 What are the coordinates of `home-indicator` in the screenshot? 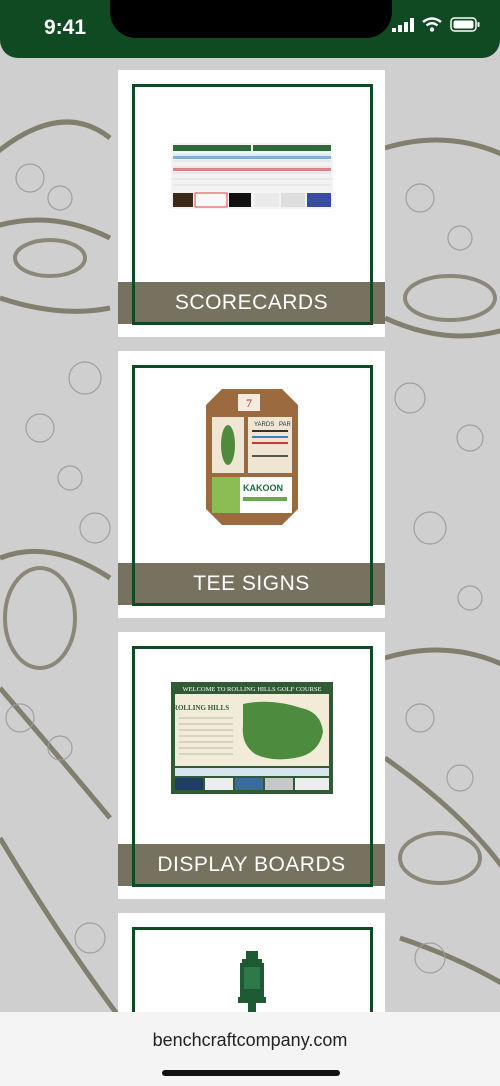 It's located at (251, 1073).